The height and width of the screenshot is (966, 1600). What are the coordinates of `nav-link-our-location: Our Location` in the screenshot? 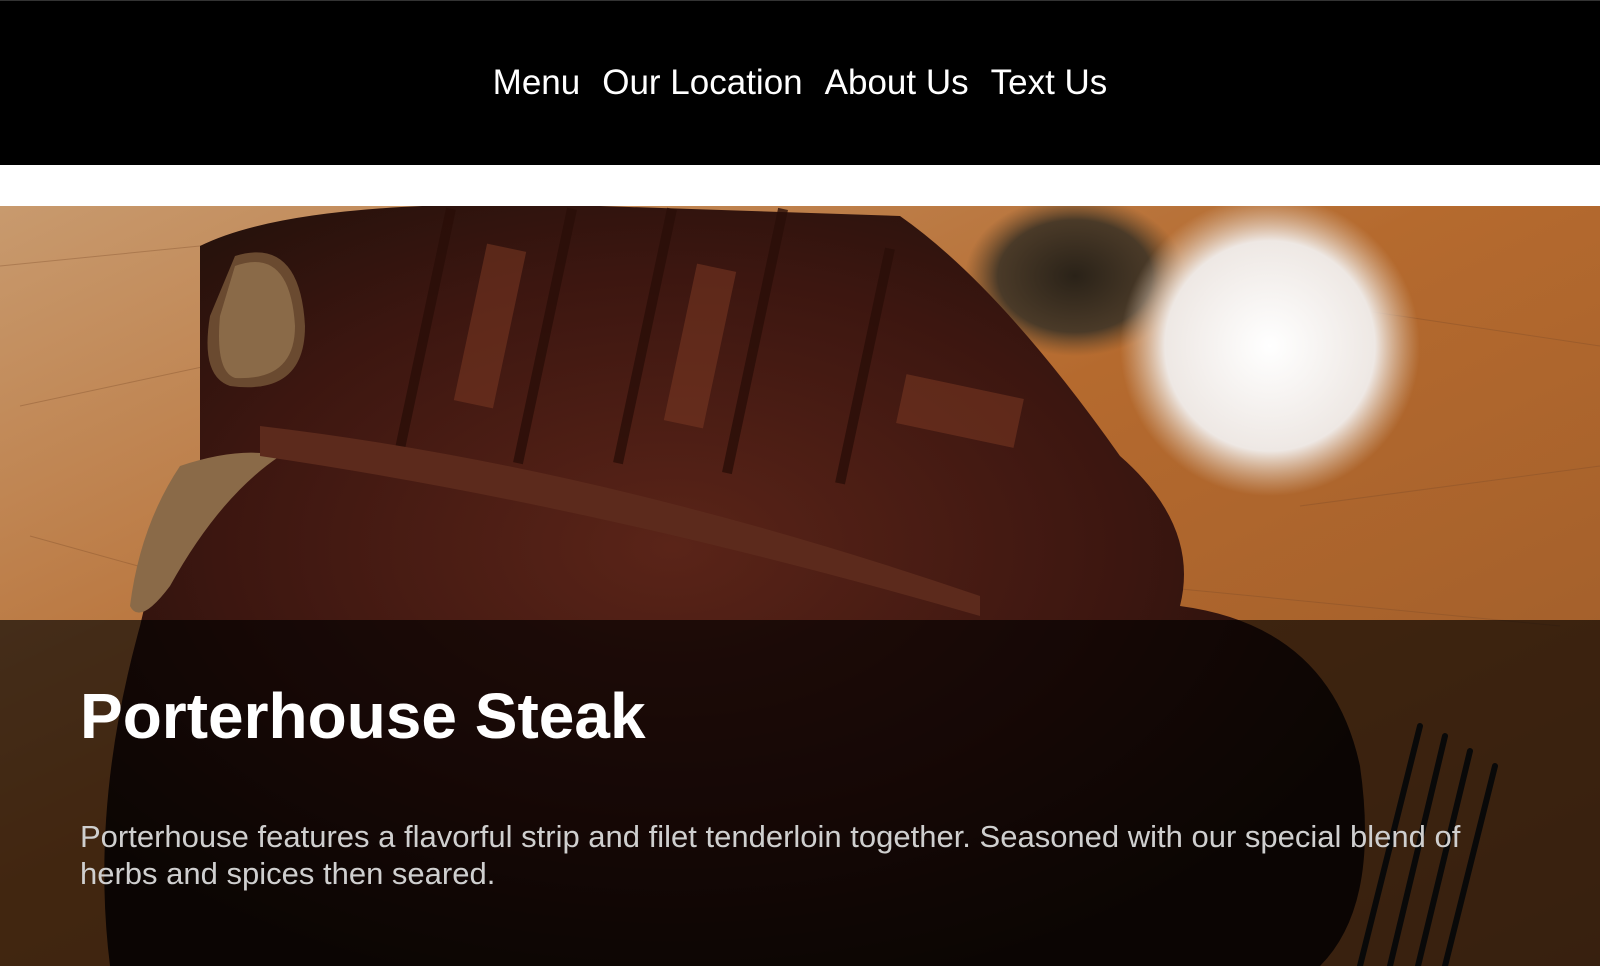 It's located at (702, 83).